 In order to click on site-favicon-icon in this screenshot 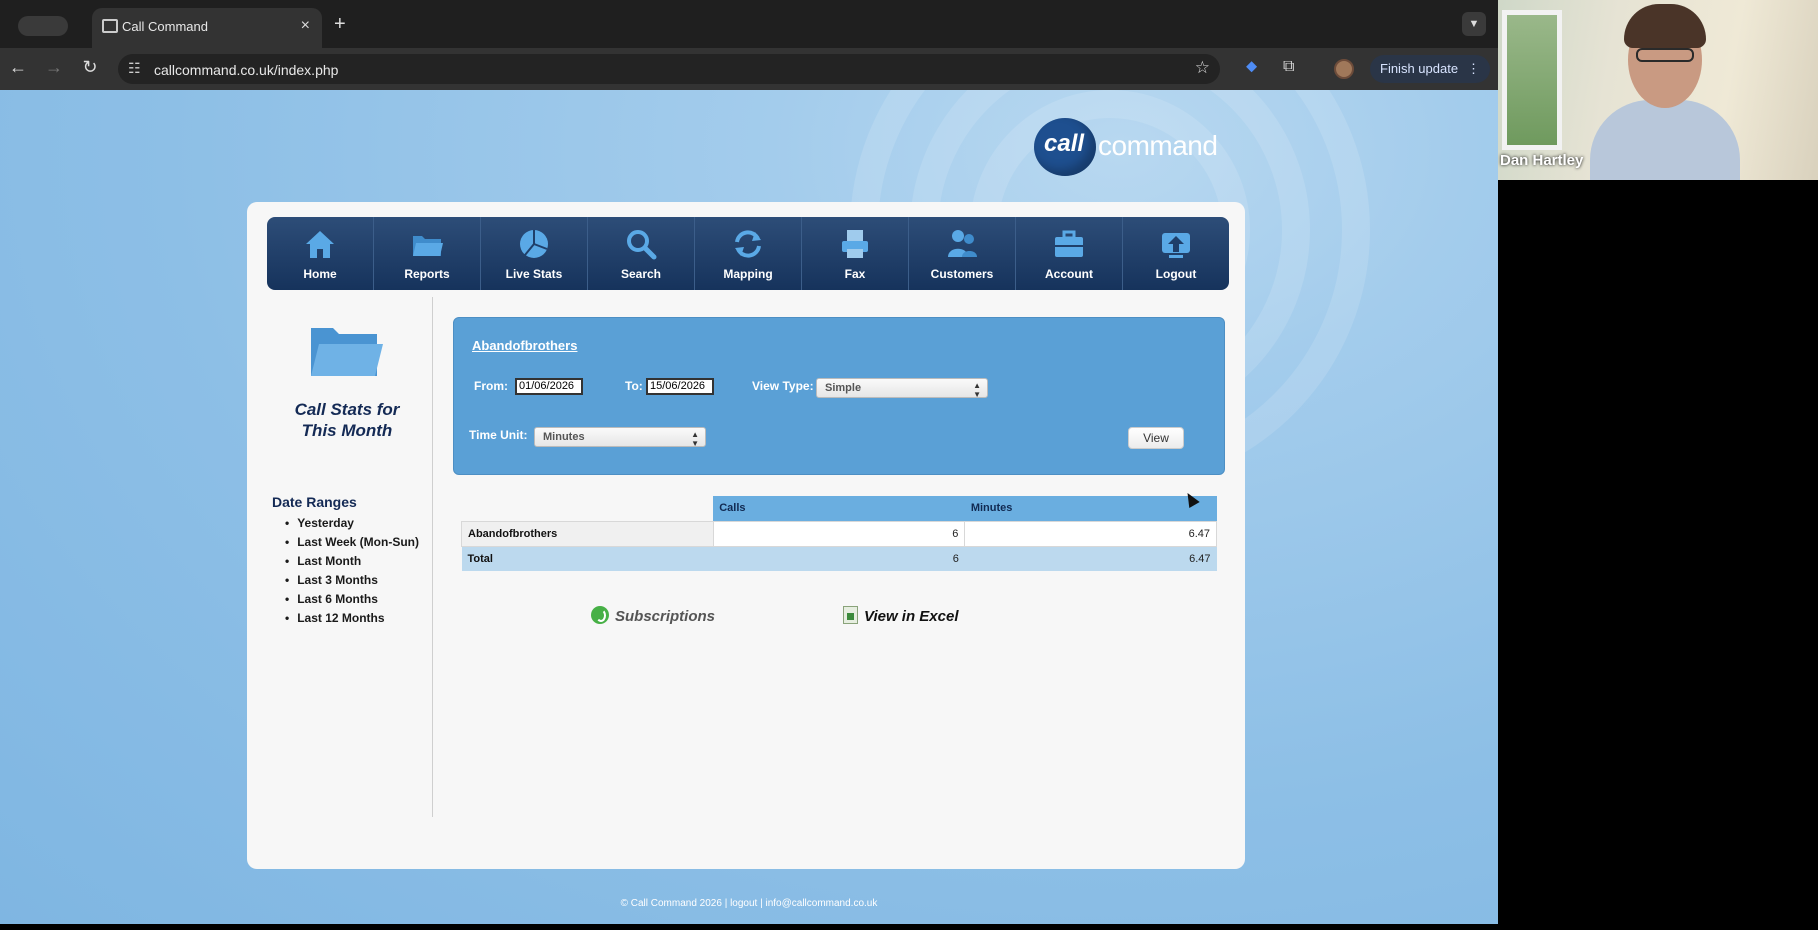, I will do `click(110, 26)`.